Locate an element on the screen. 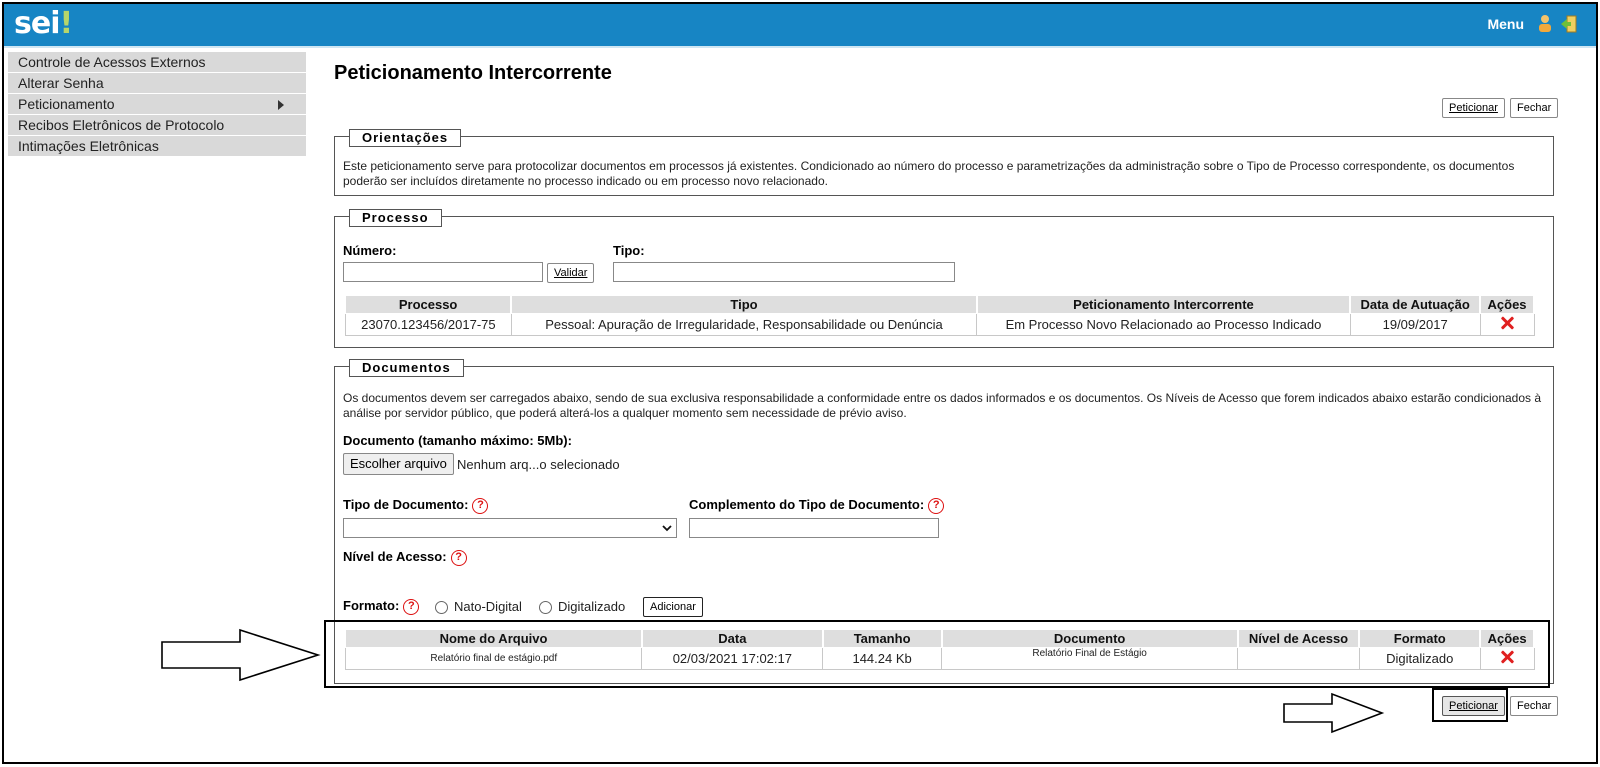 The width and height of the screenshot is (1600, 767). chevron-down-icon is located at coordinates (667, 528).